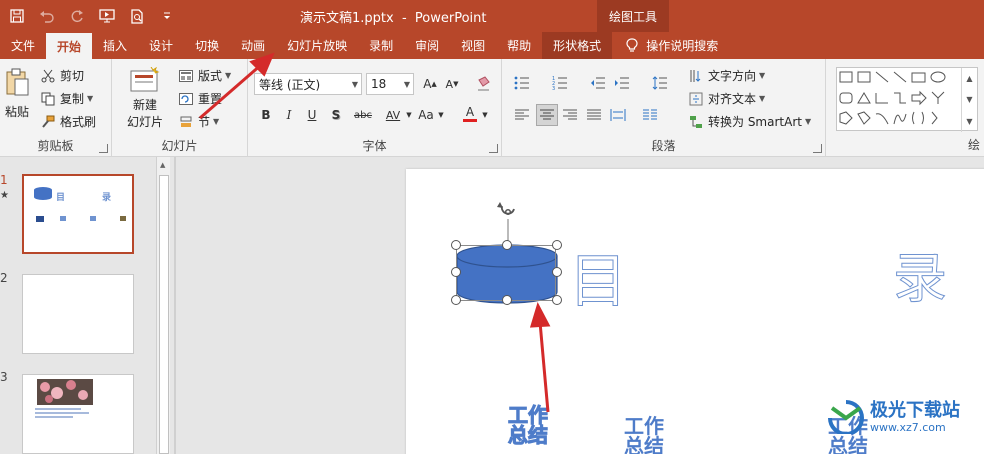 Image resolution: width=984 pixels, height=454 pixels. Describe the element at coordinates (915, 410) in the screenshot. I see `watermark-name: 极光下载站` at that location.